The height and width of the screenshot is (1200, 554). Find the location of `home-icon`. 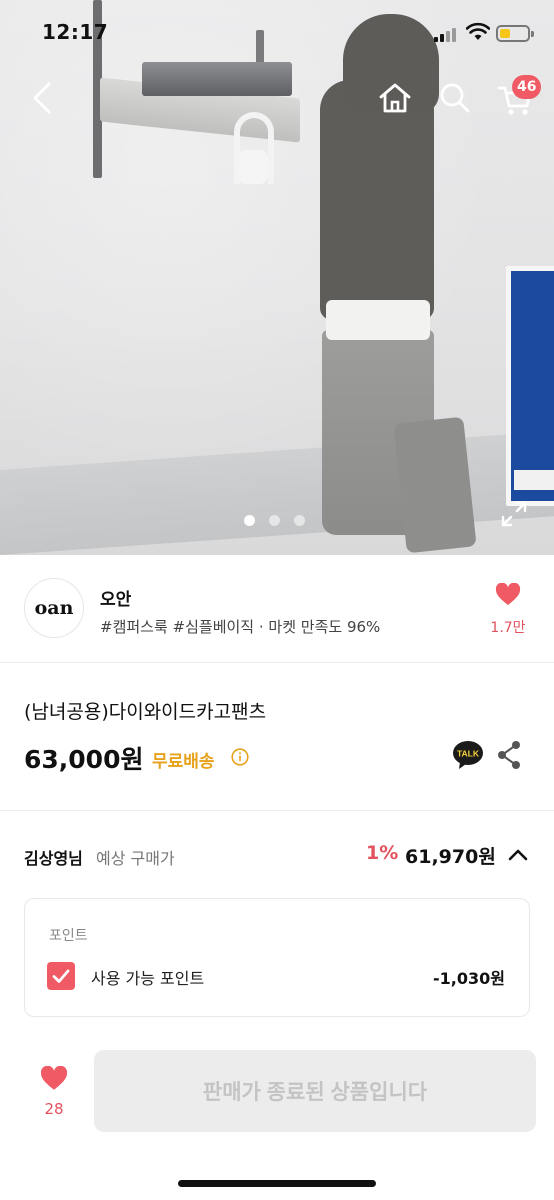

home-icon is located at coordinates (395, 98).